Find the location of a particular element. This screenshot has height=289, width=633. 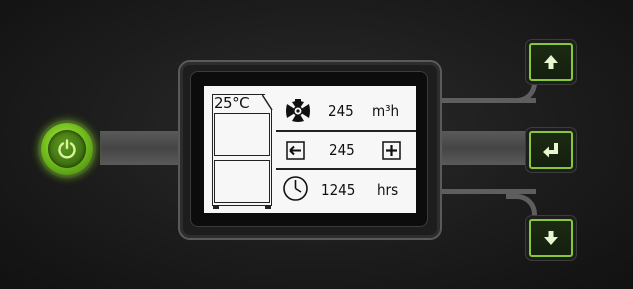

circuit-trace is located at coordinates (486, 191).